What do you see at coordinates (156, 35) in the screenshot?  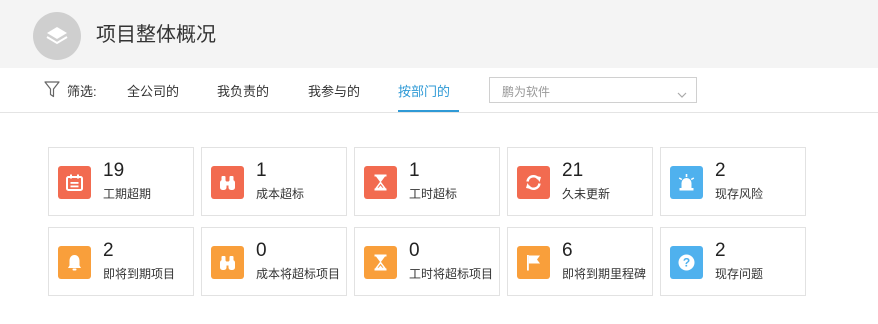 I see `page-title: 项目整体概况` at bounding box center [156, 35].